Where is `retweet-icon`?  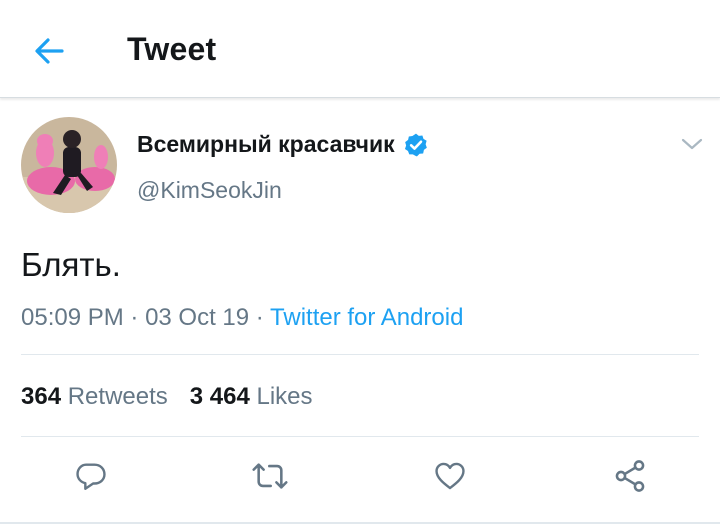 retweet-icon is located at coordinates (270, 476).